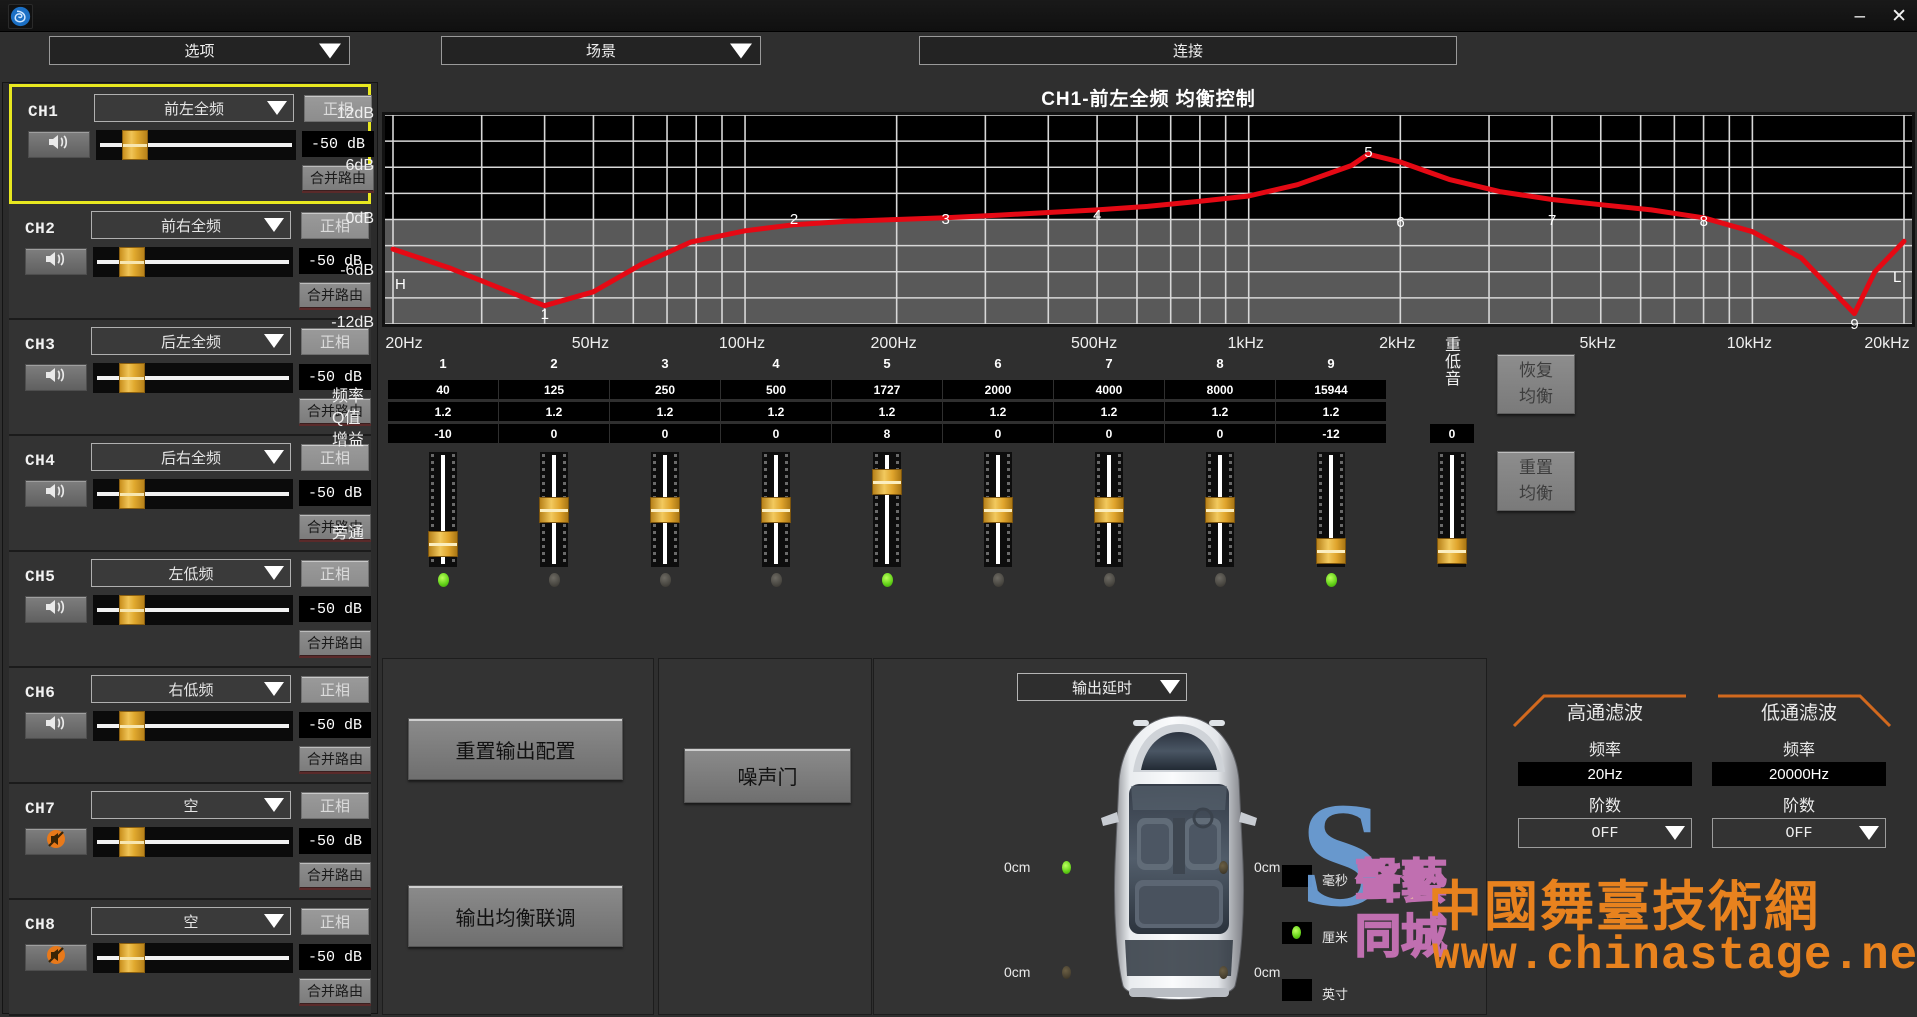  Describe the element at coordinates (1223, 972) in the screenshot. I see `delay-led-mid-right` at that location.